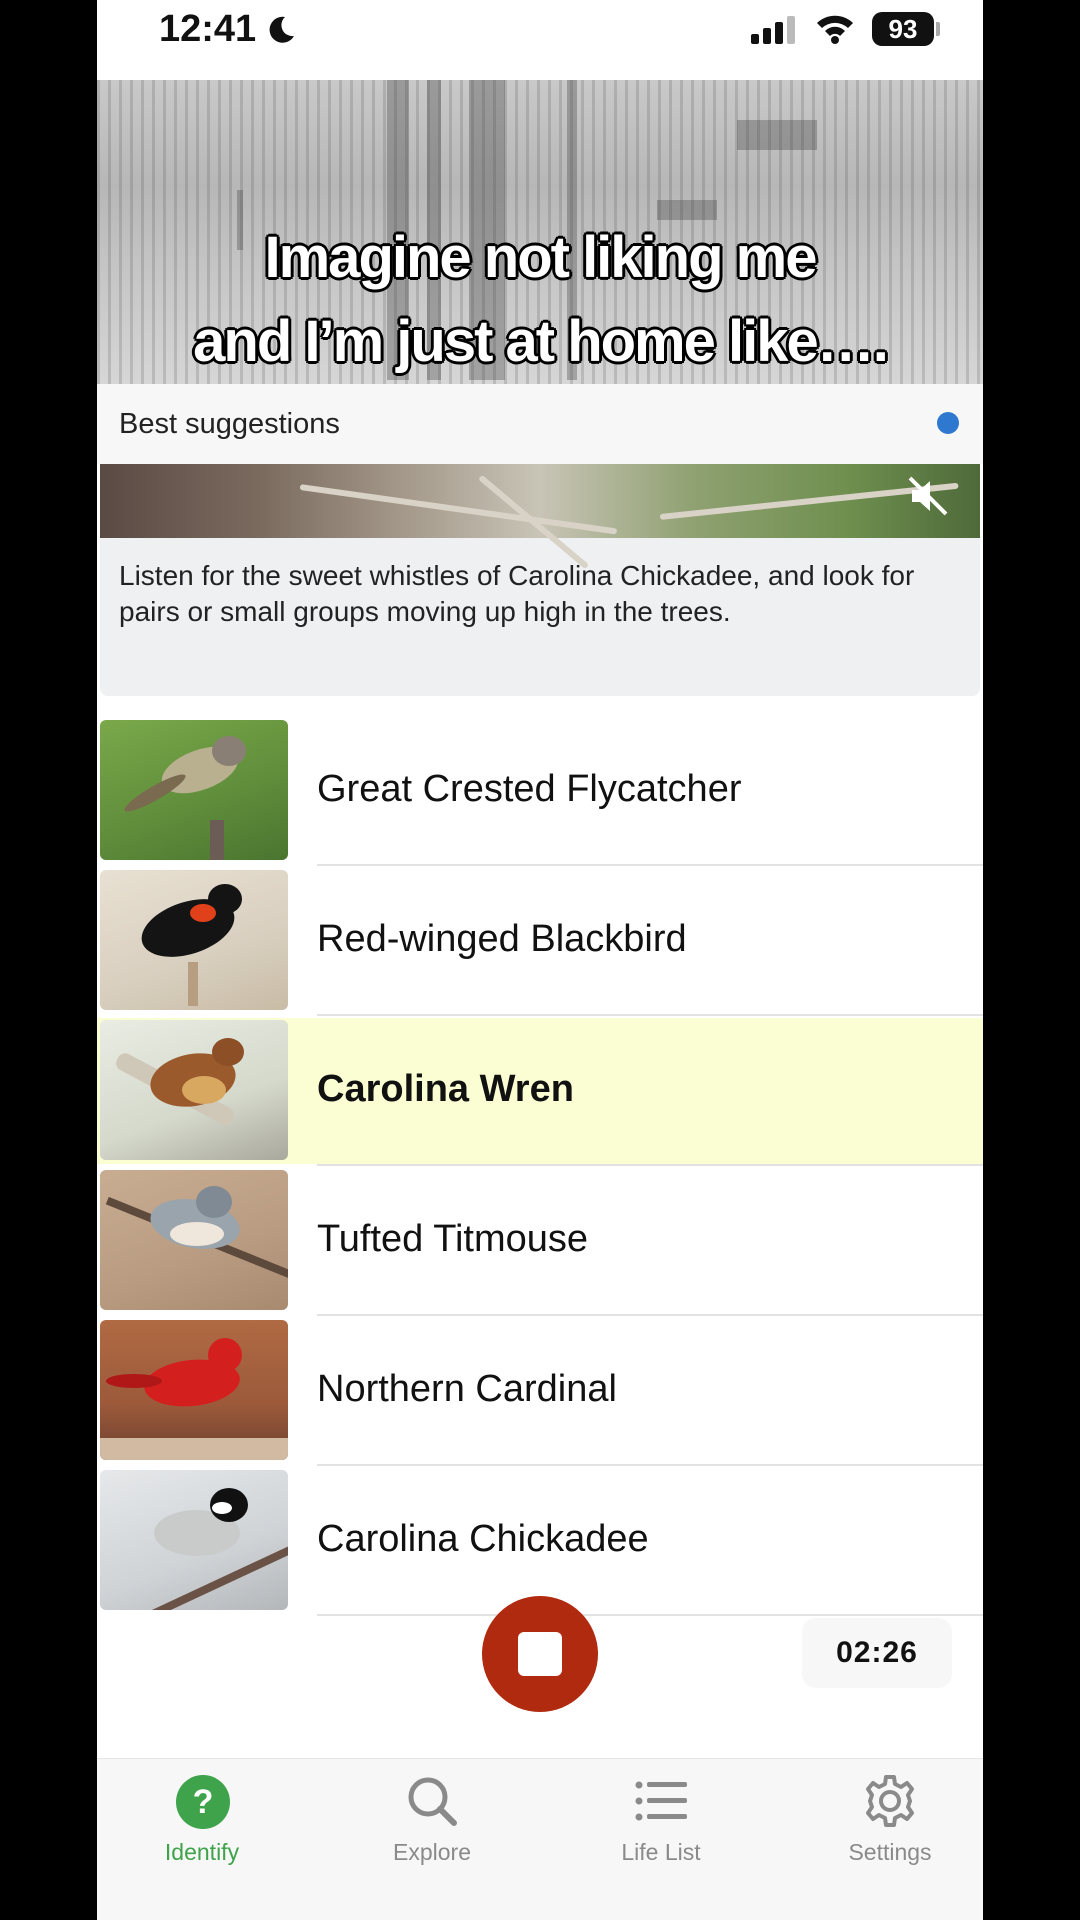 Image resolution: width=1080 pixels, height=1920 pixels. I want to click on tab-label: Life List, so click(661, 1852).